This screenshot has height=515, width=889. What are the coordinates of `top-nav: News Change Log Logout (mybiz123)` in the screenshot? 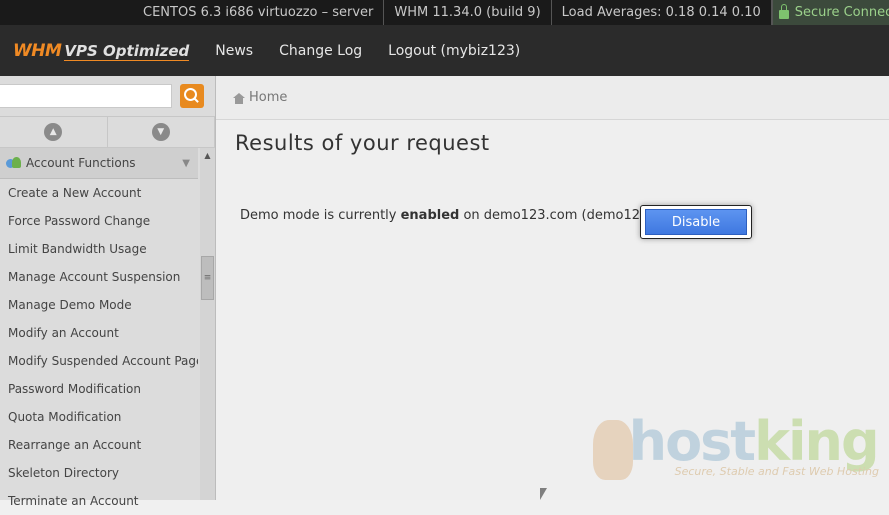 It's located at (380, 51).